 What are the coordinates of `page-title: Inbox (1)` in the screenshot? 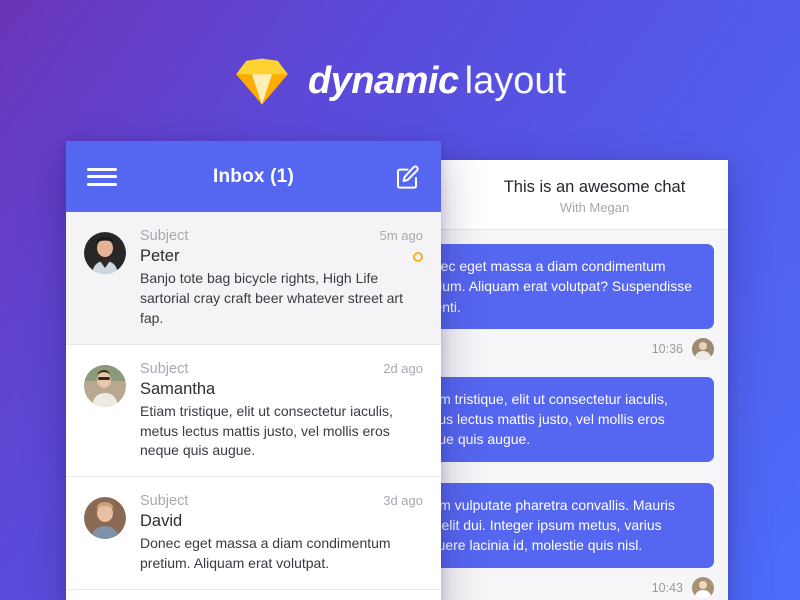 It's located at (253, 176).